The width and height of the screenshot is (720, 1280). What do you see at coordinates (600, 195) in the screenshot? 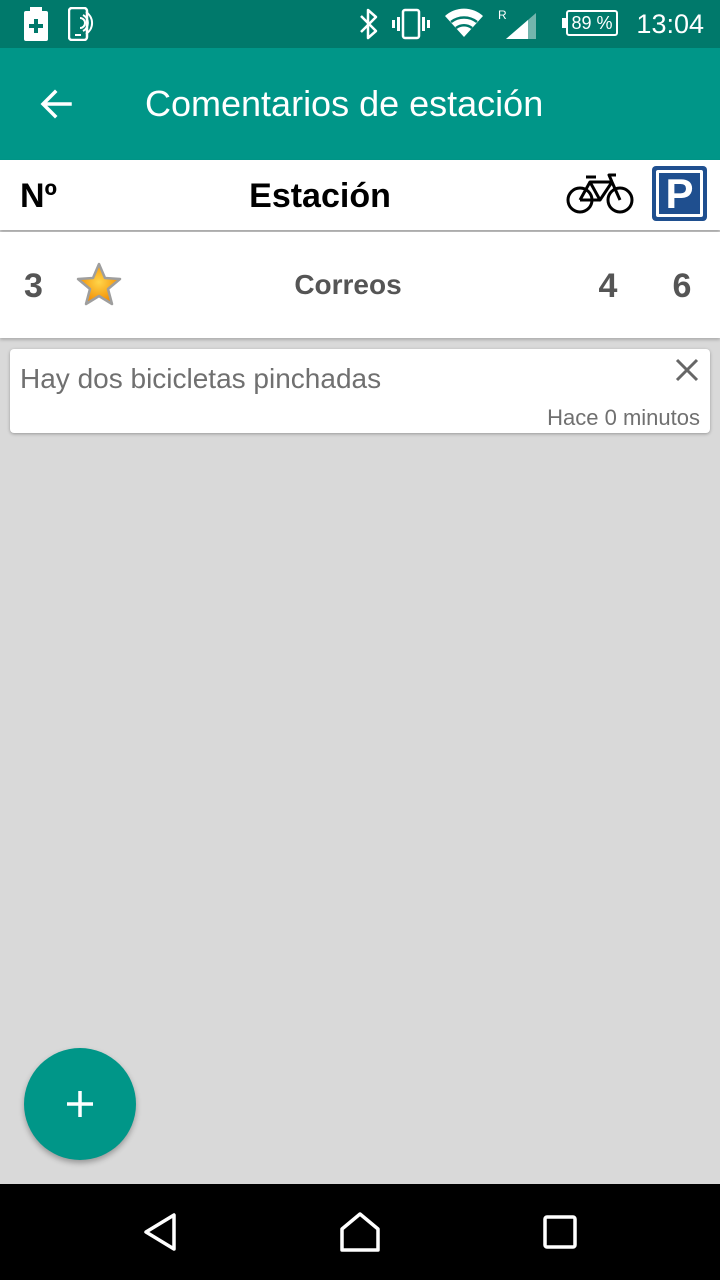
I see `bicycle-icon` at bounding box center [600, 195].